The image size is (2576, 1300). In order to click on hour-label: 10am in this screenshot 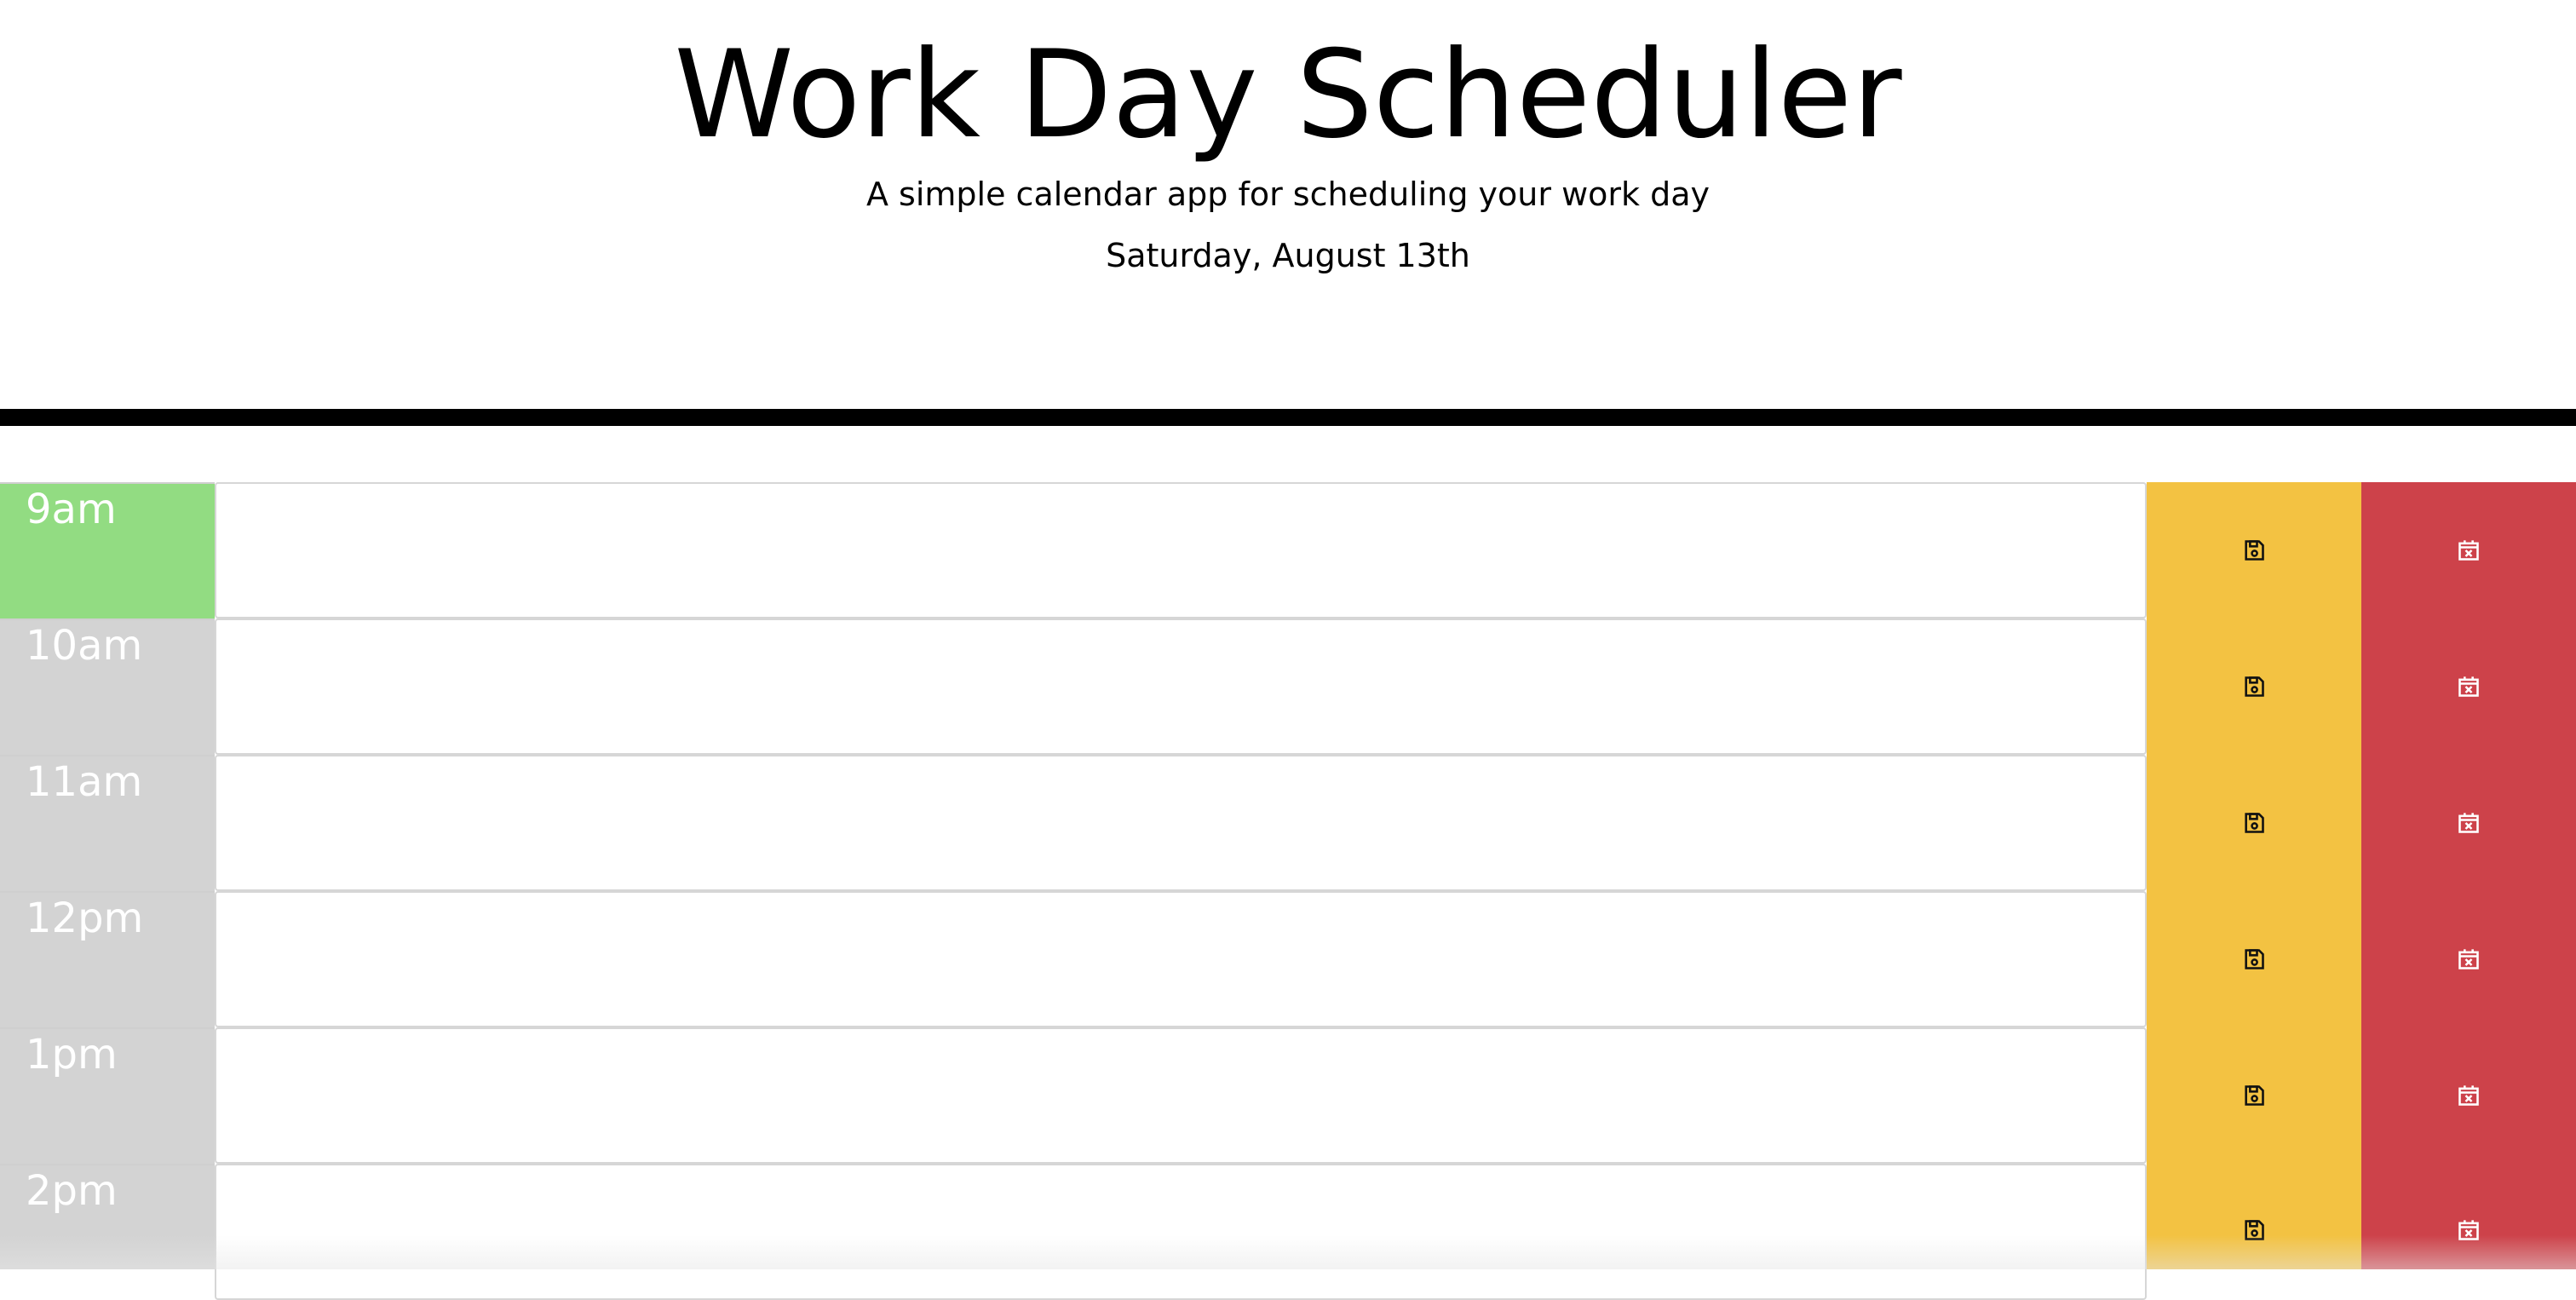, I will do `click(108, 686)`.